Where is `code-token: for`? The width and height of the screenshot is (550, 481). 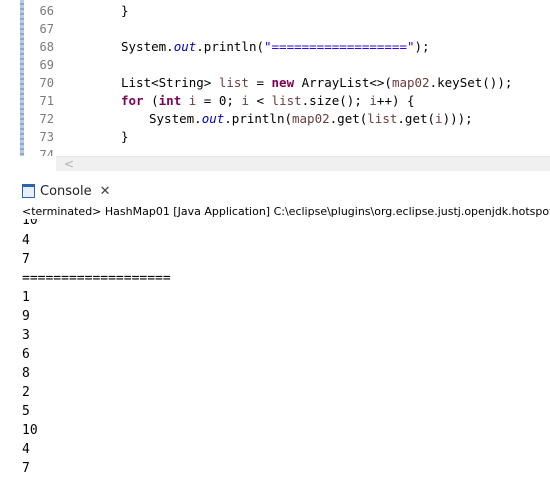
code-token: for is located at coordinates (132, 100).